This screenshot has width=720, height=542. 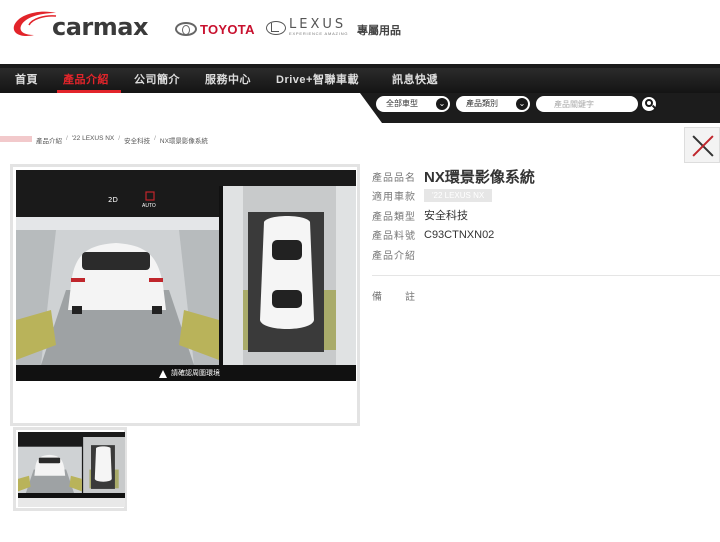 What do you see at coordinates (360, 78) in the screenshot?
I see `main-nav: 首頁 產品介紹 公司簡介 服務中心 Drive+智聯車載 訊息快遞` at bounding box center [360, 78].